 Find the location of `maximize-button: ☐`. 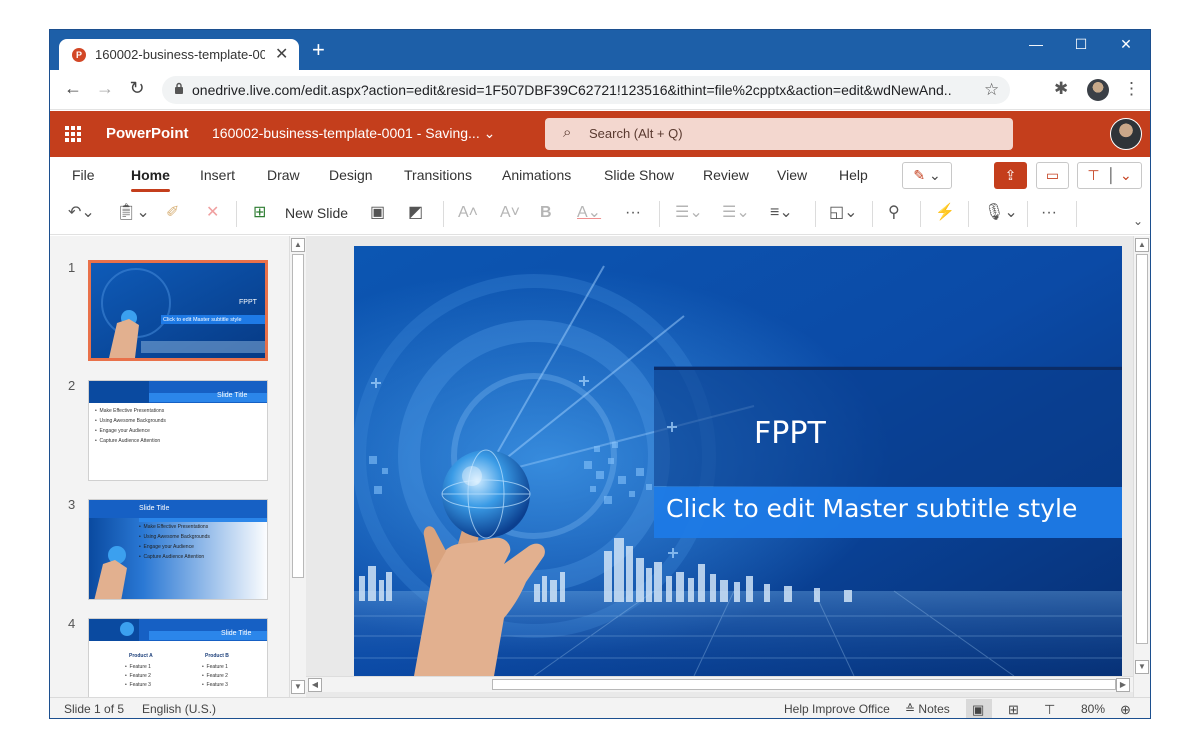

maximize-button: ☐ is located at coordinates (1081, 44).